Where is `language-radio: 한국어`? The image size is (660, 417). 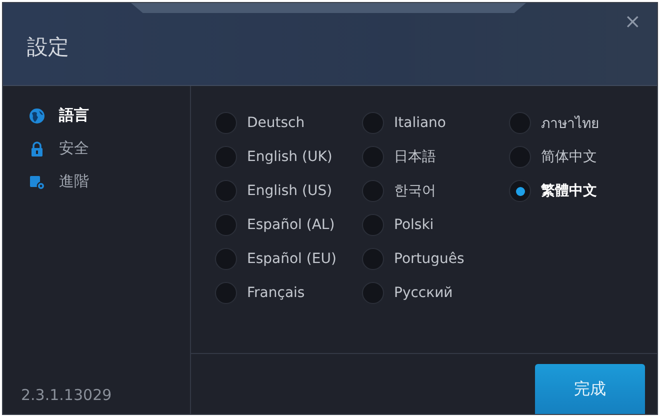 language-radio: 한국어 is located at coordinates (399, 191).